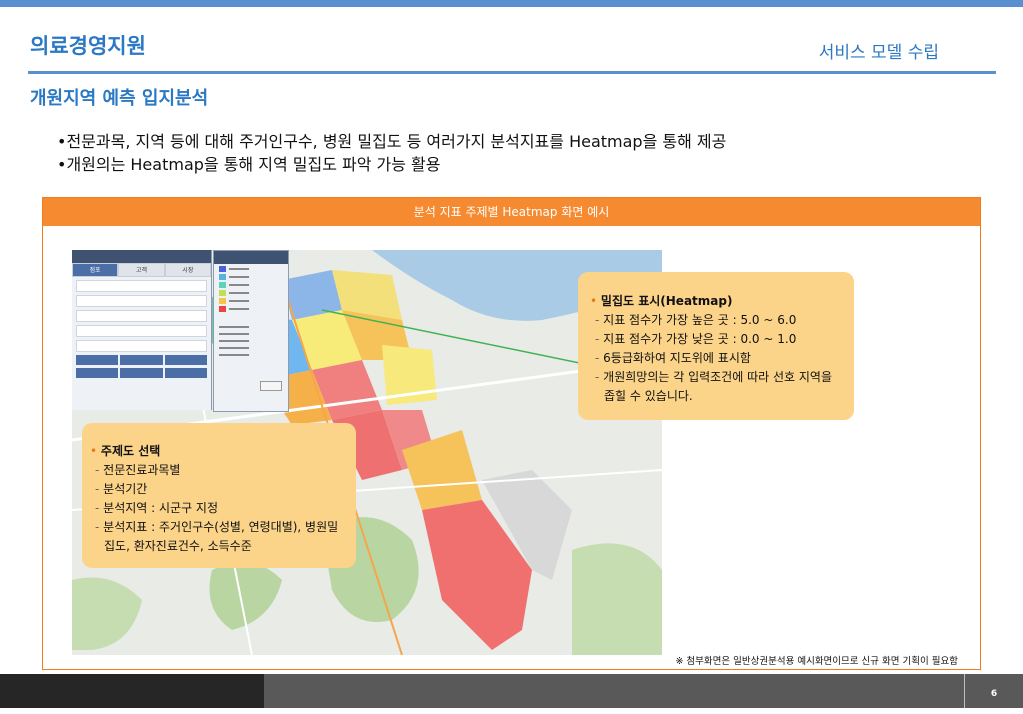 The image size is (1023, 714). What do you see at coordinates (716, 358) in the screenshot?
I see `callout-item: 6등급화하여 지도위에 표시함` at bounding box center [716, 358].